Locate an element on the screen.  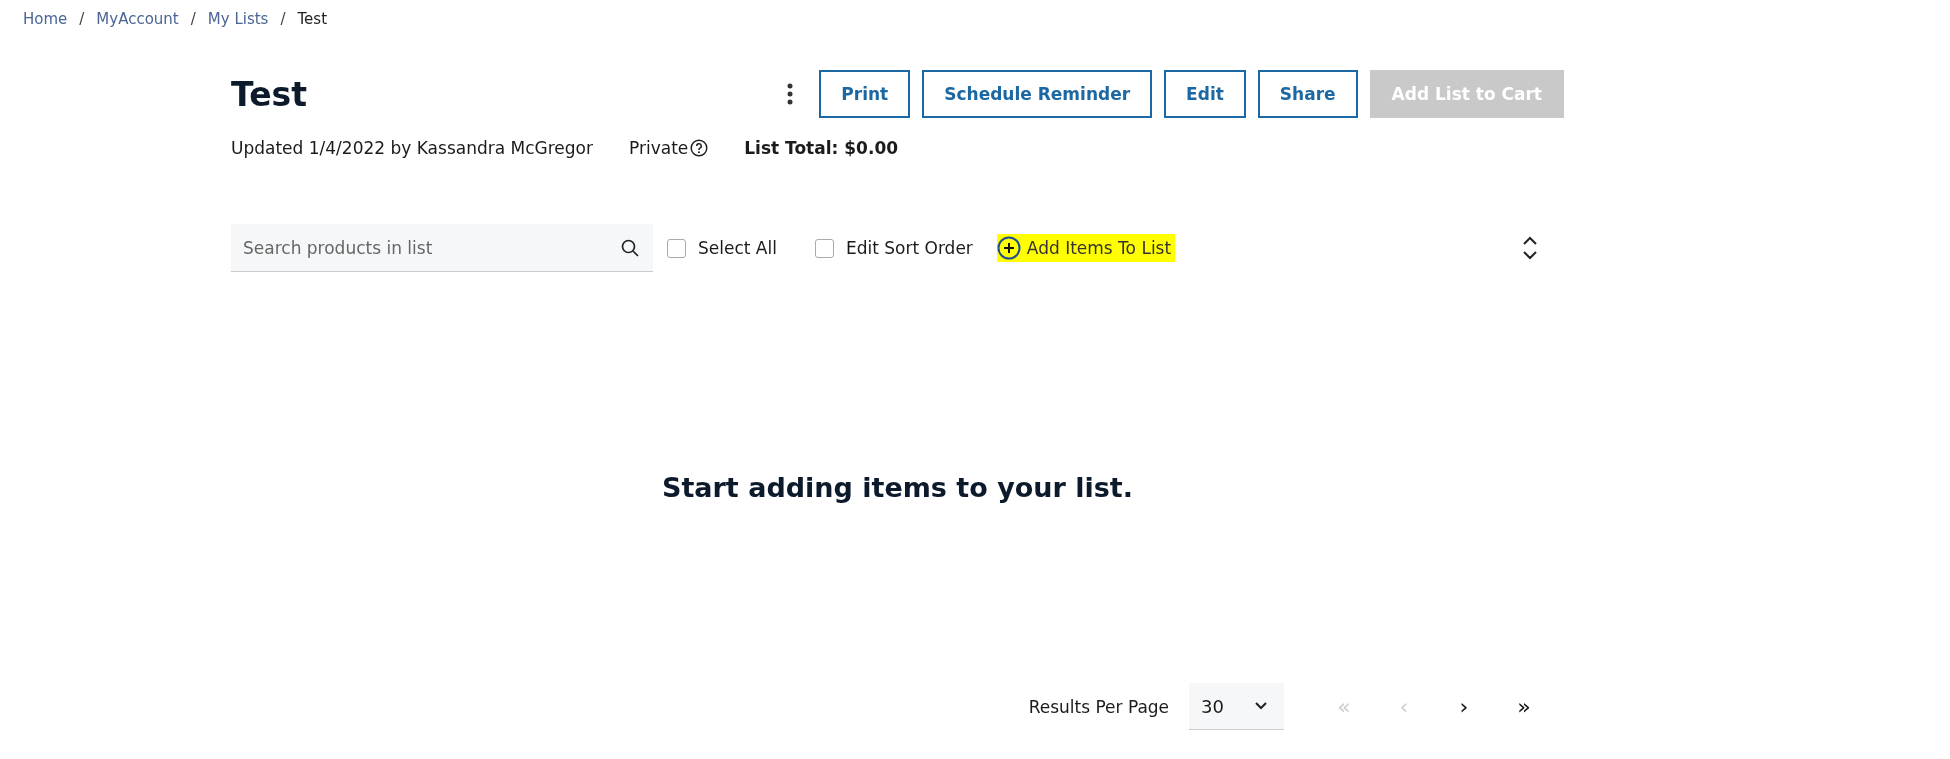
help-icon is located at coordinates (699, 148).